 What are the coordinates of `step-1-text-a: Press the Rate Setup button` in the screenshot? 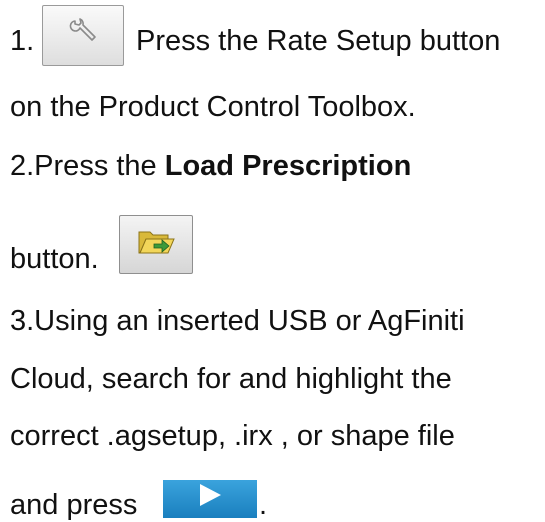 It's located at (318, 41).